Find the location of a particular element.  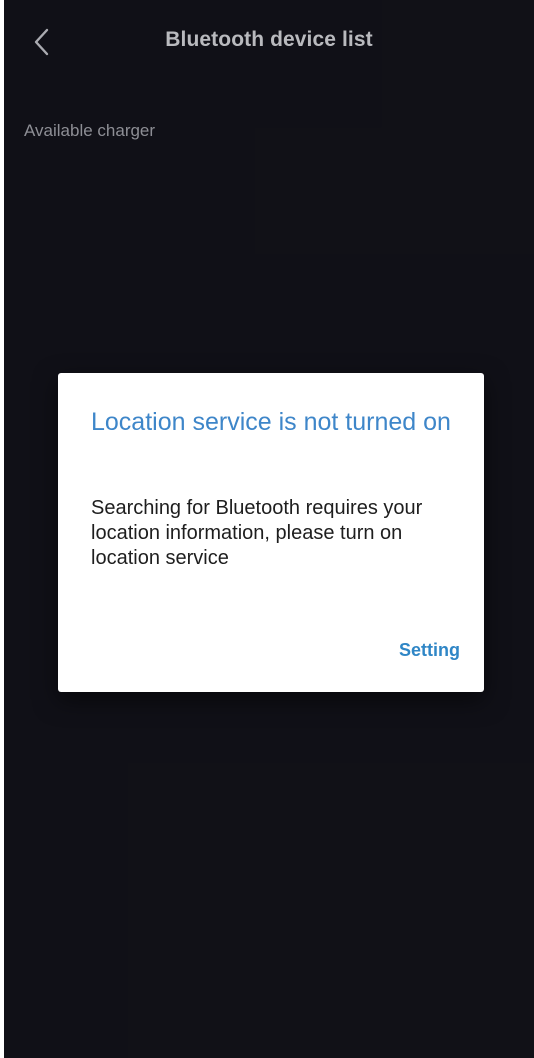

dialog-title: Location service is not turned on is located at coordinates (271, 422).